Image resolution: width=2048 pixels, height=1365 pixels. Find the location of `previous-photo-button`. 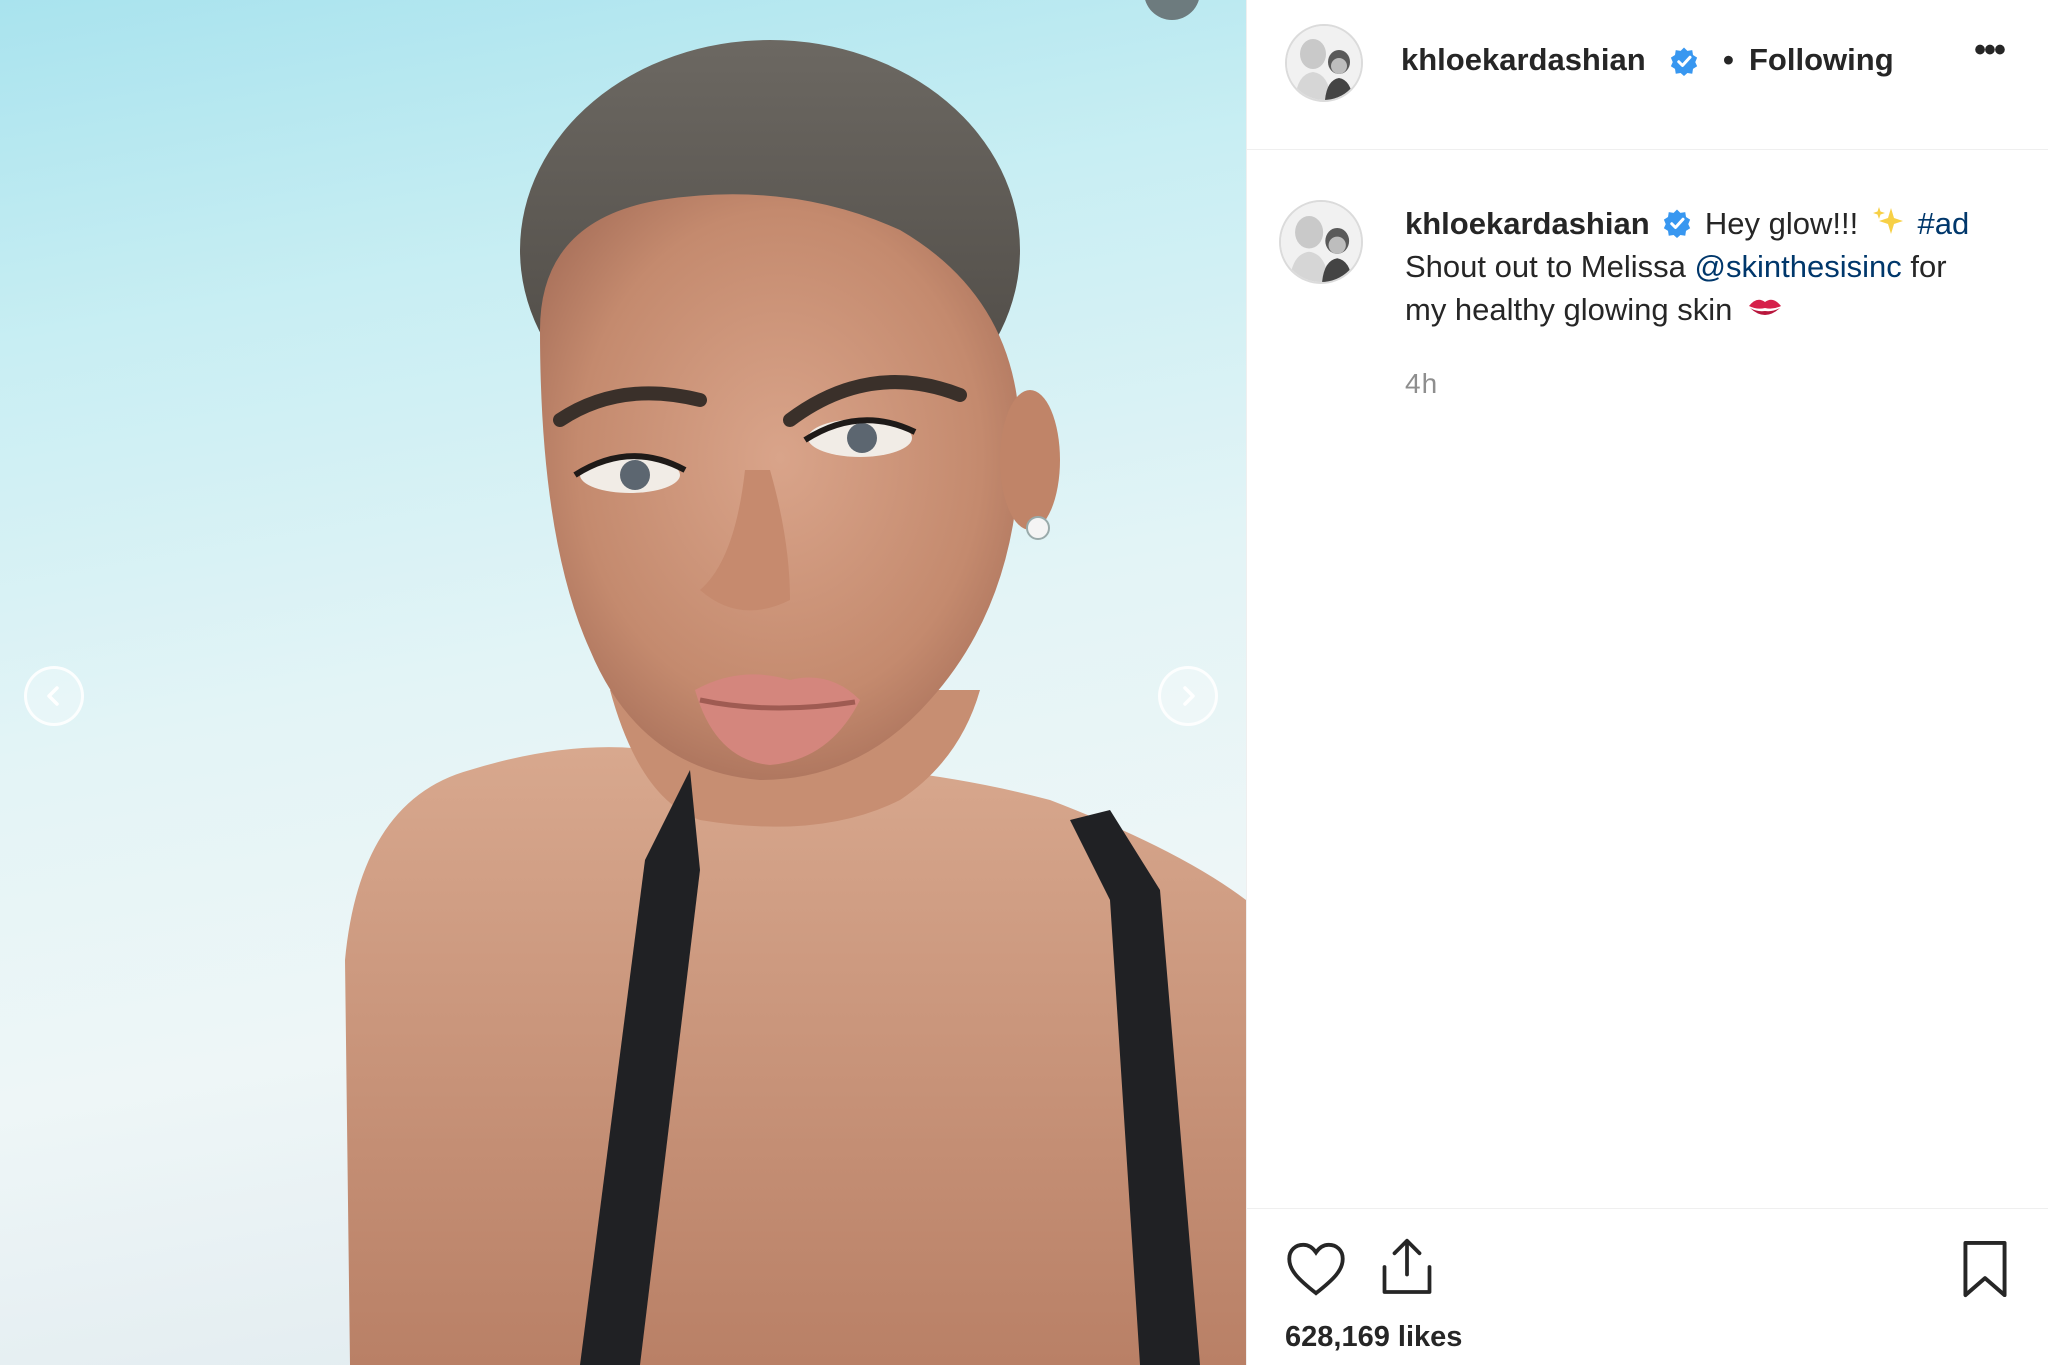

previous-photo-button is located at coordinates (54, 696).